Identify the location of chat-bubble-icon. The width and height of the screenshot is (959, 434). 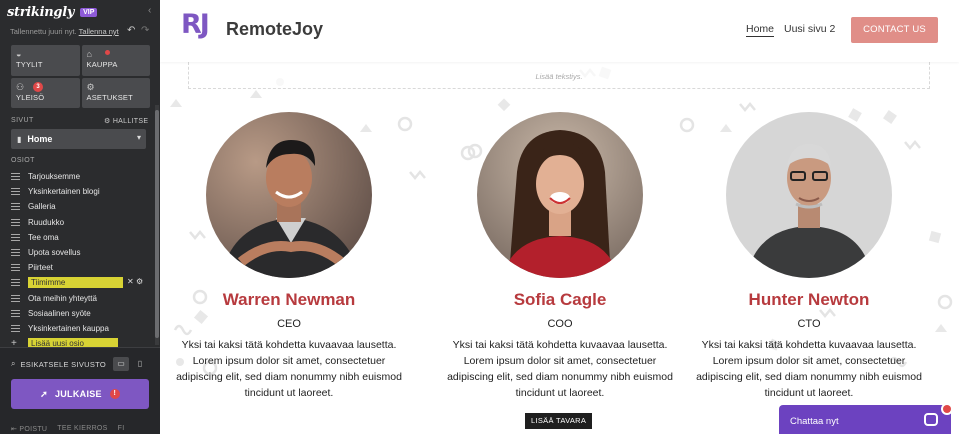
(931, 419).